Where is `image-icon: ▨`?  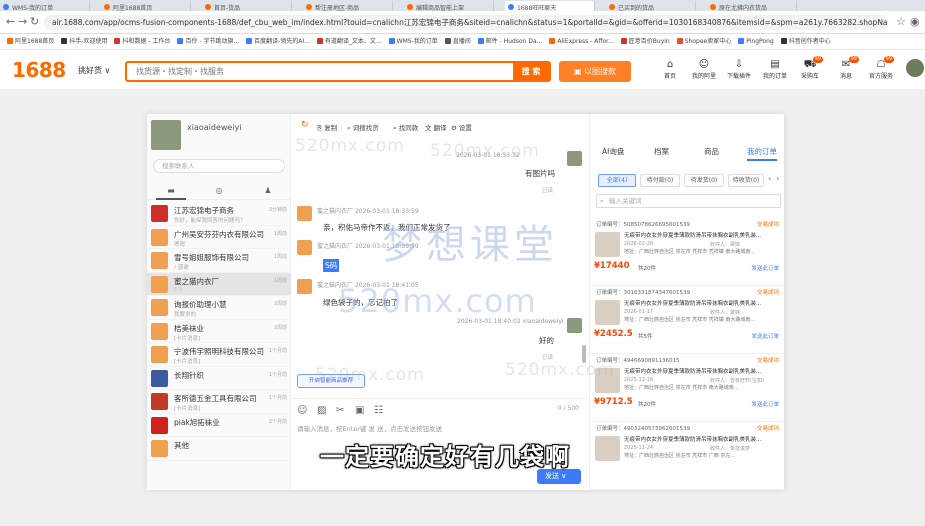
image-icon: ▨ is located at coordinates (321, 410).